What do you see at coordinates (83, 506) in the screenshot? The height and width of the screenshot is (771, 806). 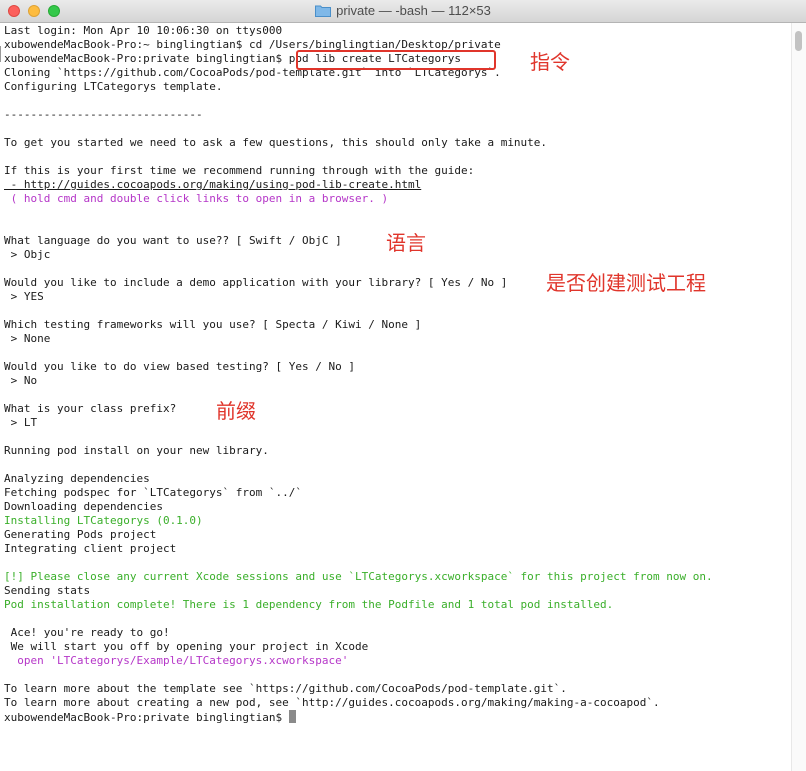 I see `terminal-line: Downloading dependencies` at bounding box center [83, 506].